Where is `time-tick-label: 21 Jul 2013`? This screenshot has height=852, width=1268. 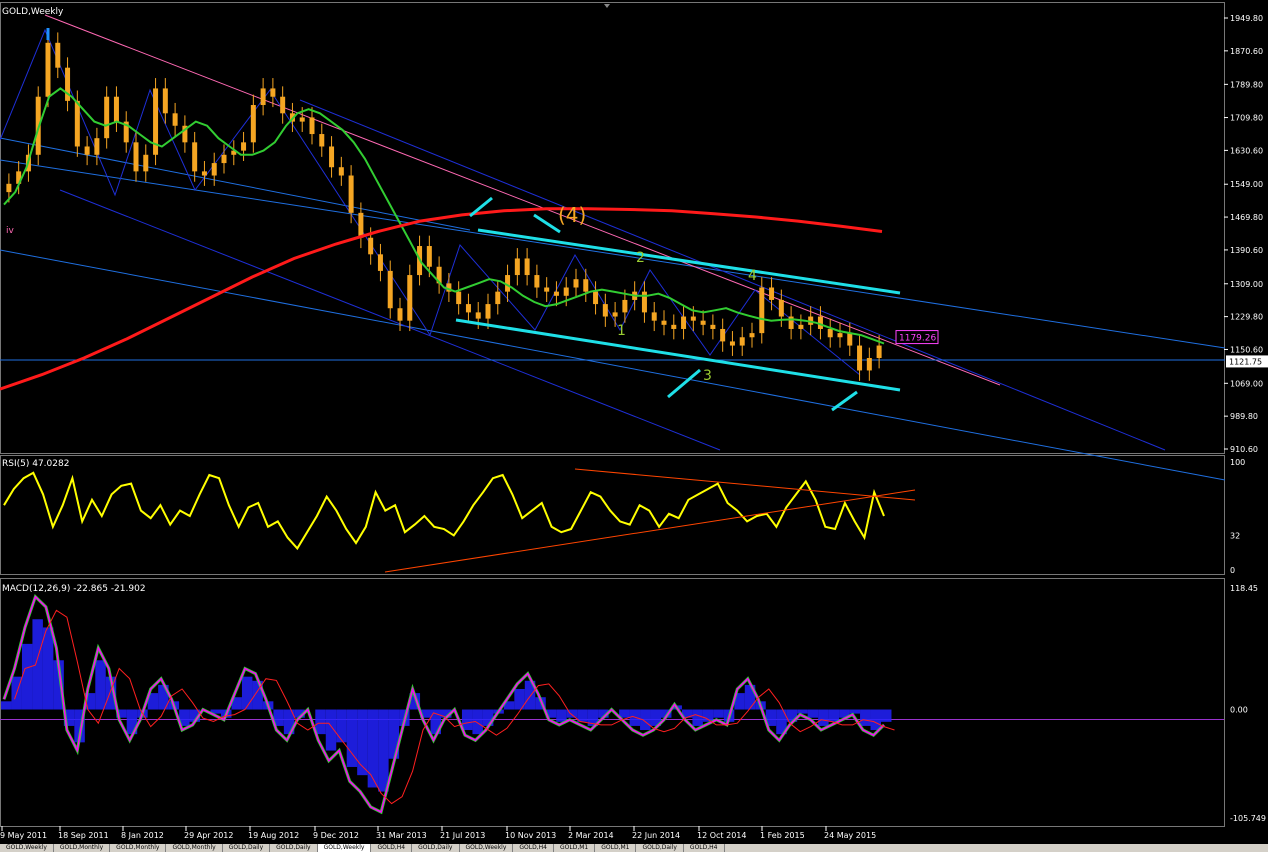
time-tick-label: 21 Jul 2013 is located at coordinates (462, 835).